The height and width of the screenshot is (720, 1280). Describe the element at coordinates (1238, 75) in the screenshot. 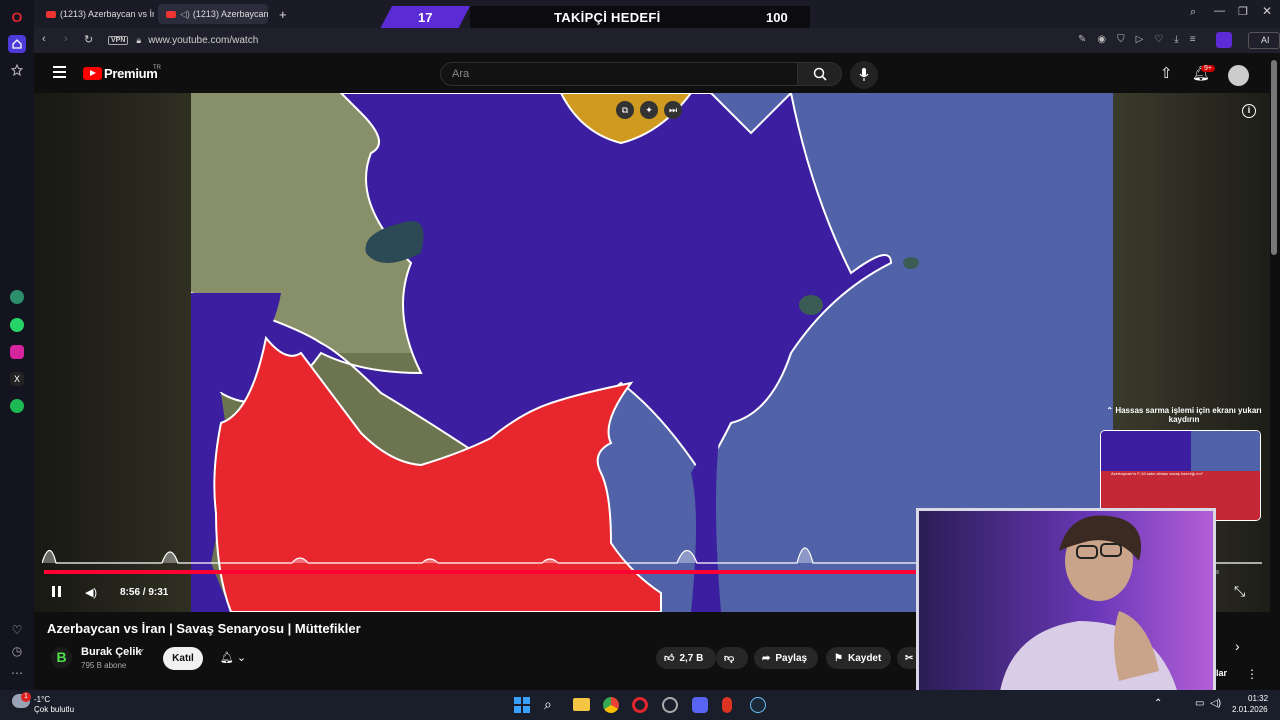

I see `account-avatar` at that location.